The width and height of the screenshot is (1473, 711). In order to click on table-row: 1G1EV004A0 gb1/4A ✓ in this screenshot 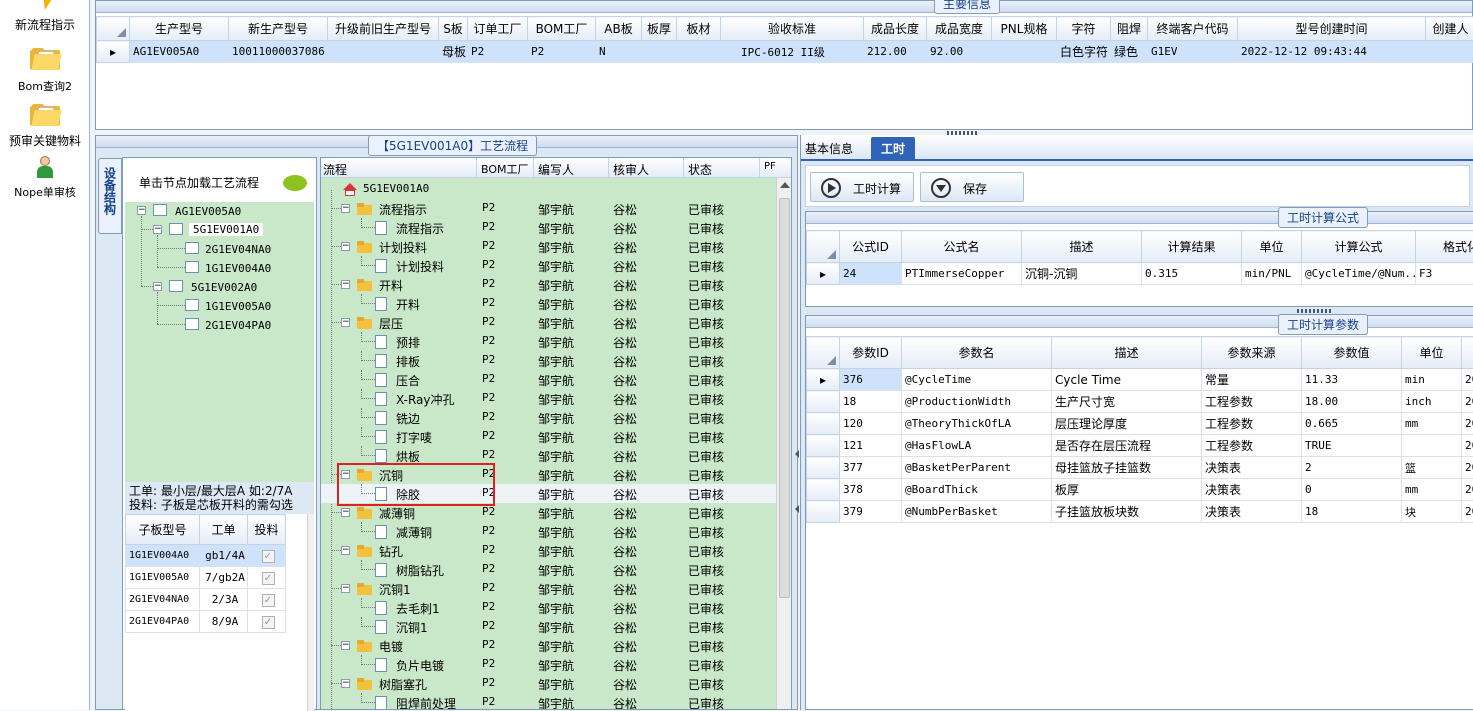, I will do `click(206, 556)`.